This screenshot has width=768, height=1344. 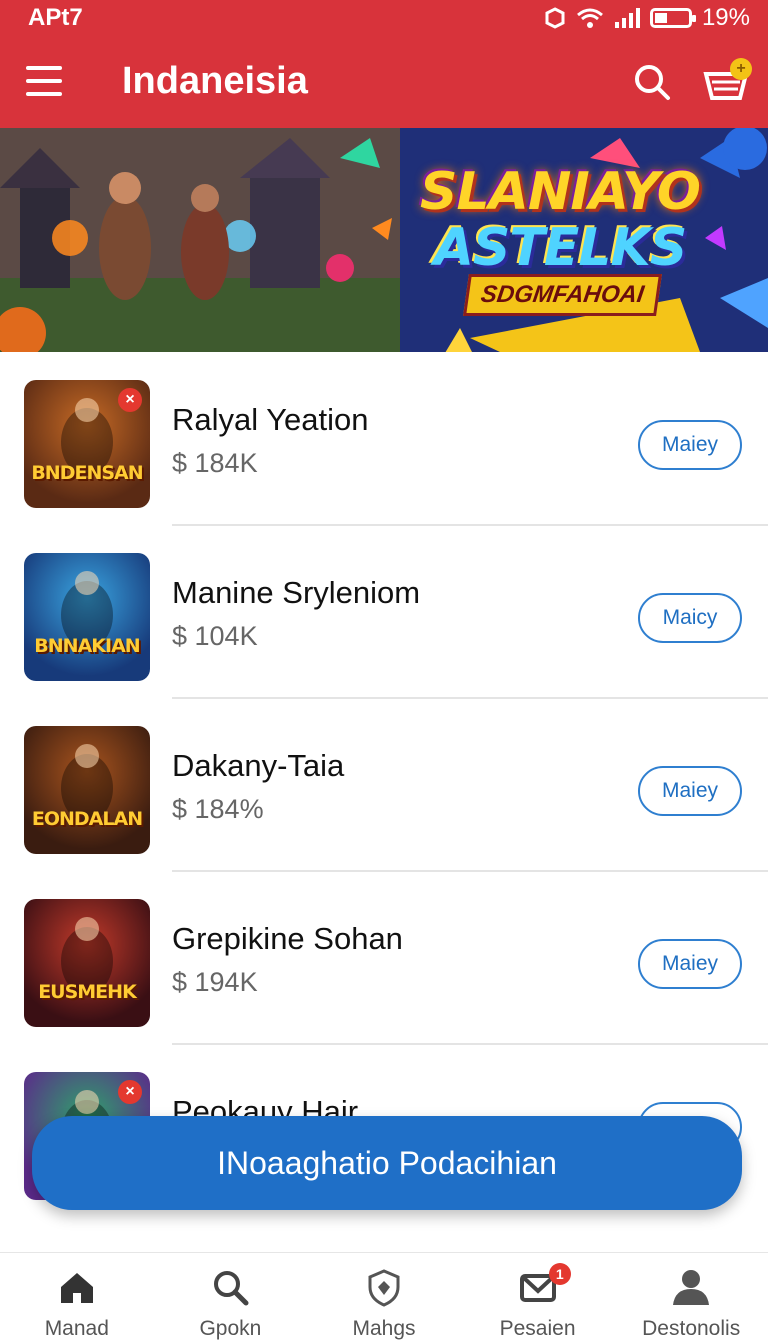 What do you see at coordinates (76, 1328) in the screenshot?
I see `nav-label: Manad` at bounding box center [76, 1328].